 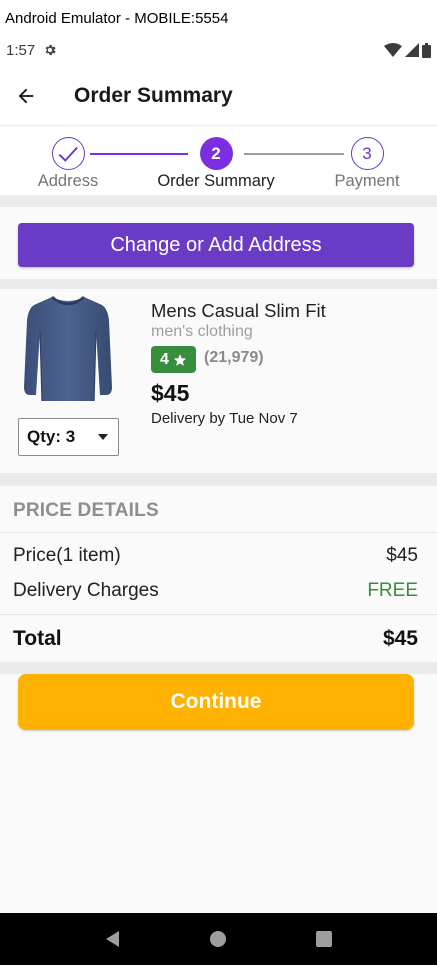 What do you see at coordinates (402, 555) in the screenshot?
I see `price-row-value: $45` at bounding box center [402, 555].